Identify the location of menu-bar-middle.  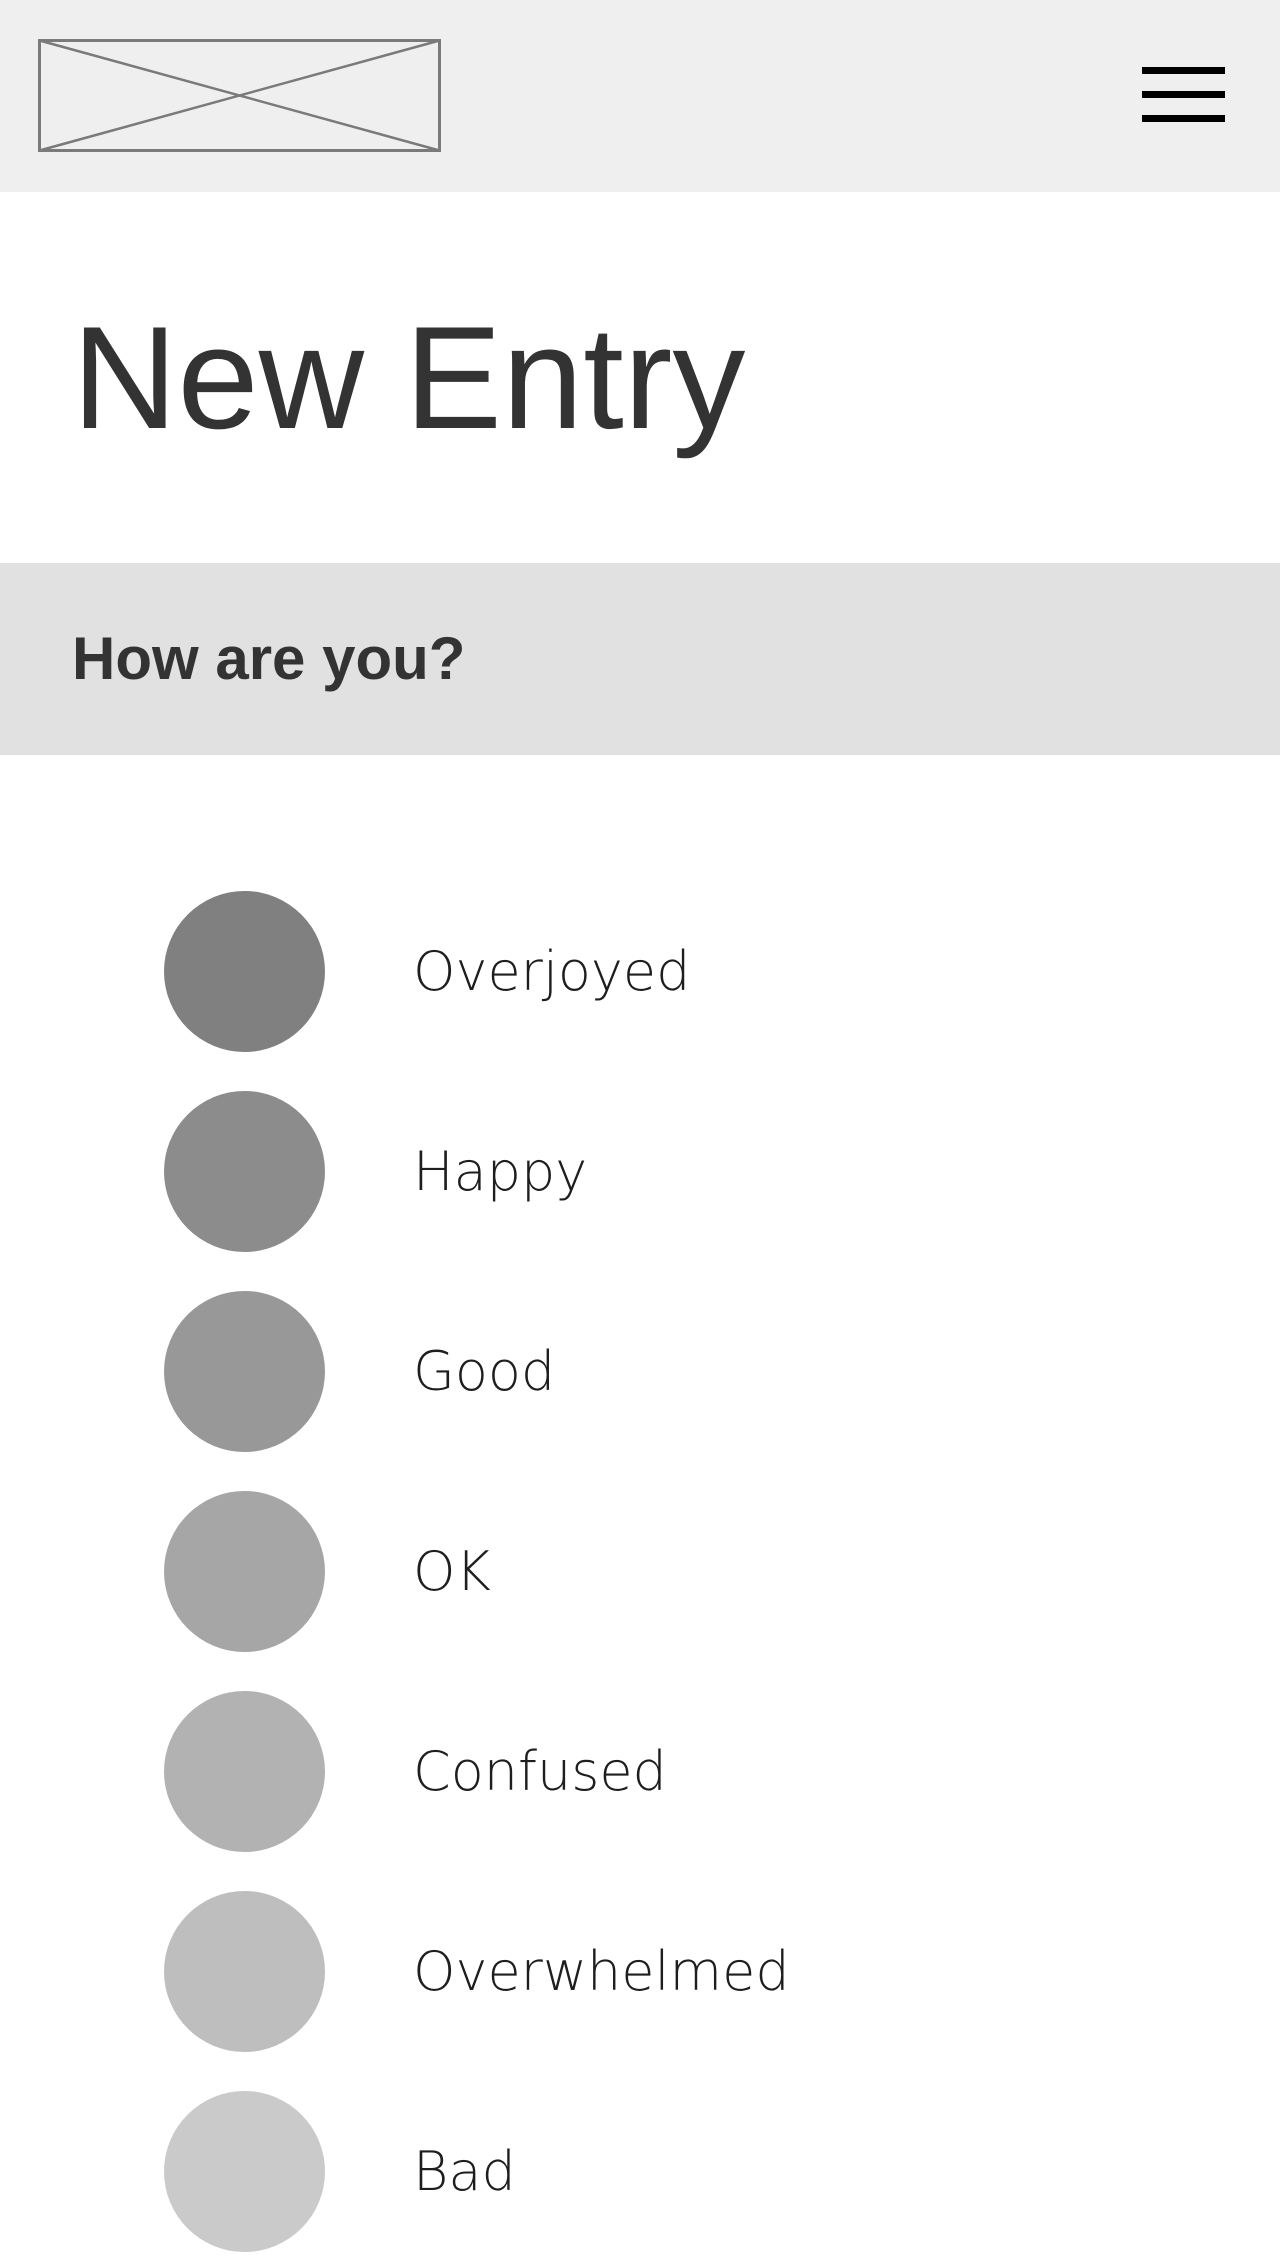
(1183, 94).